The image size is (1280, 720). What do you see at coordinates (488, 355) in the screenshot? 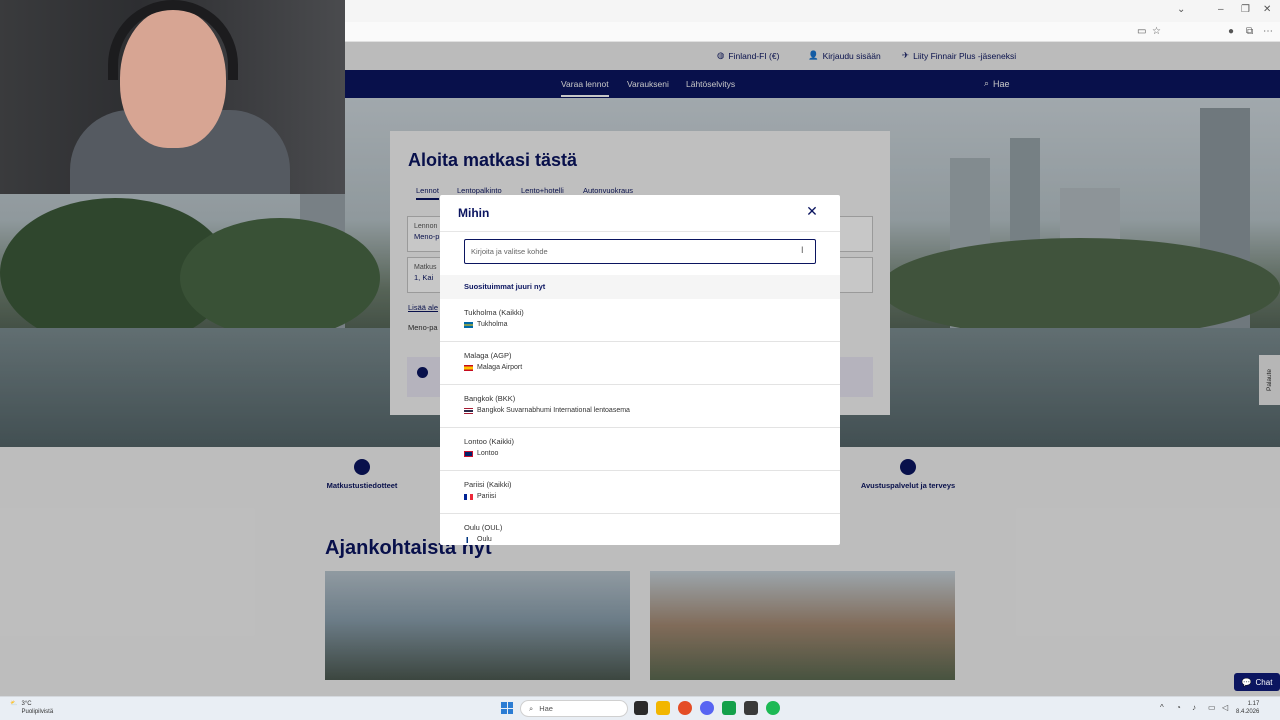
I see `destination-name: Malaga (AGP)` at bounding box center [488, 355].